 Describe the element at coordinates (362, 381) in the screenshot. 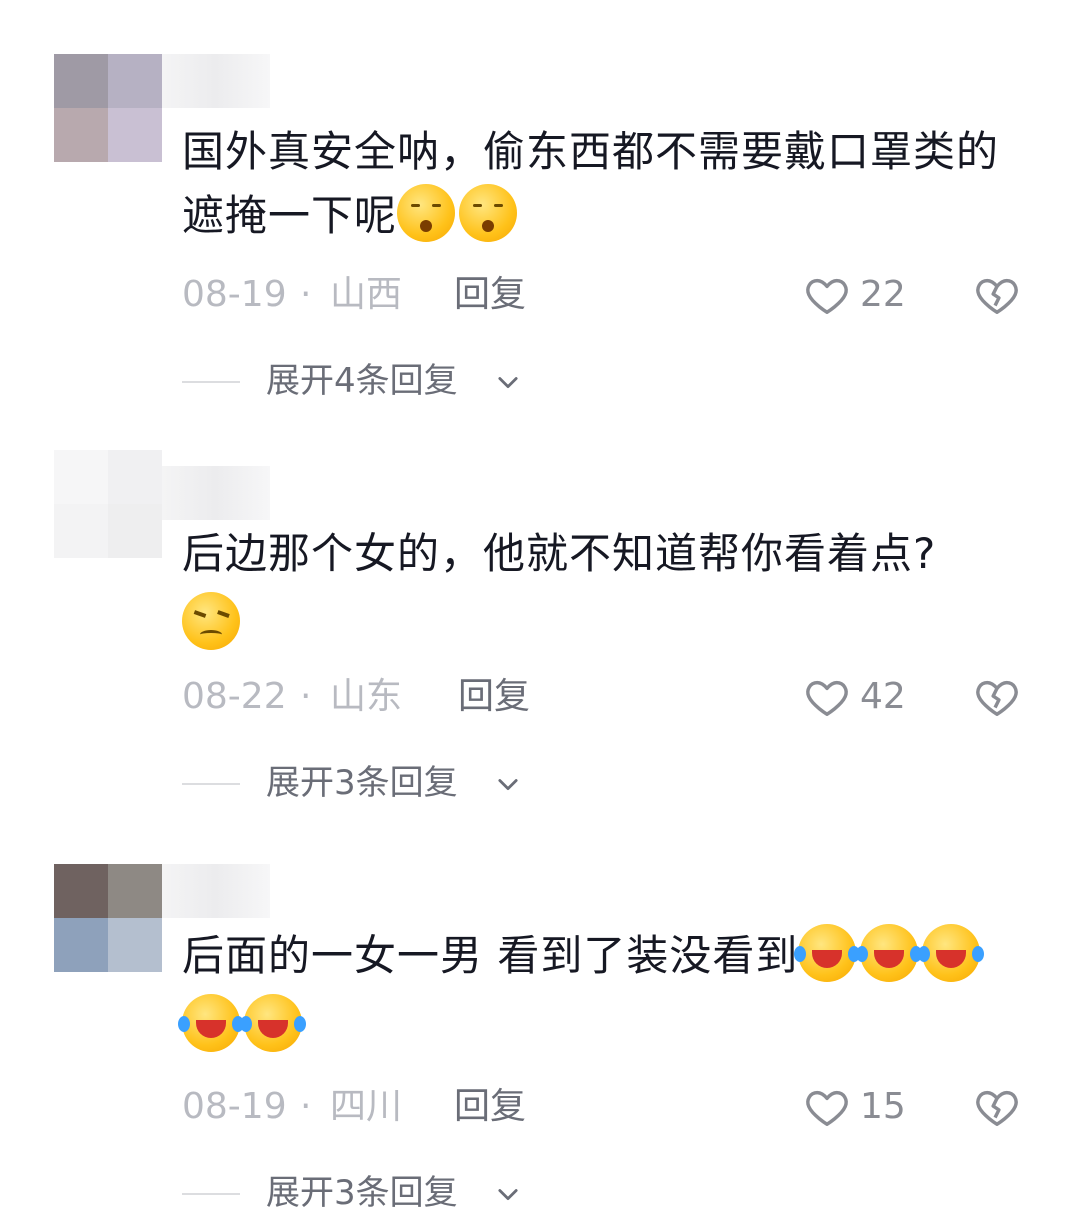

I see `expand-replies-button: 展开4条回复` at that location.